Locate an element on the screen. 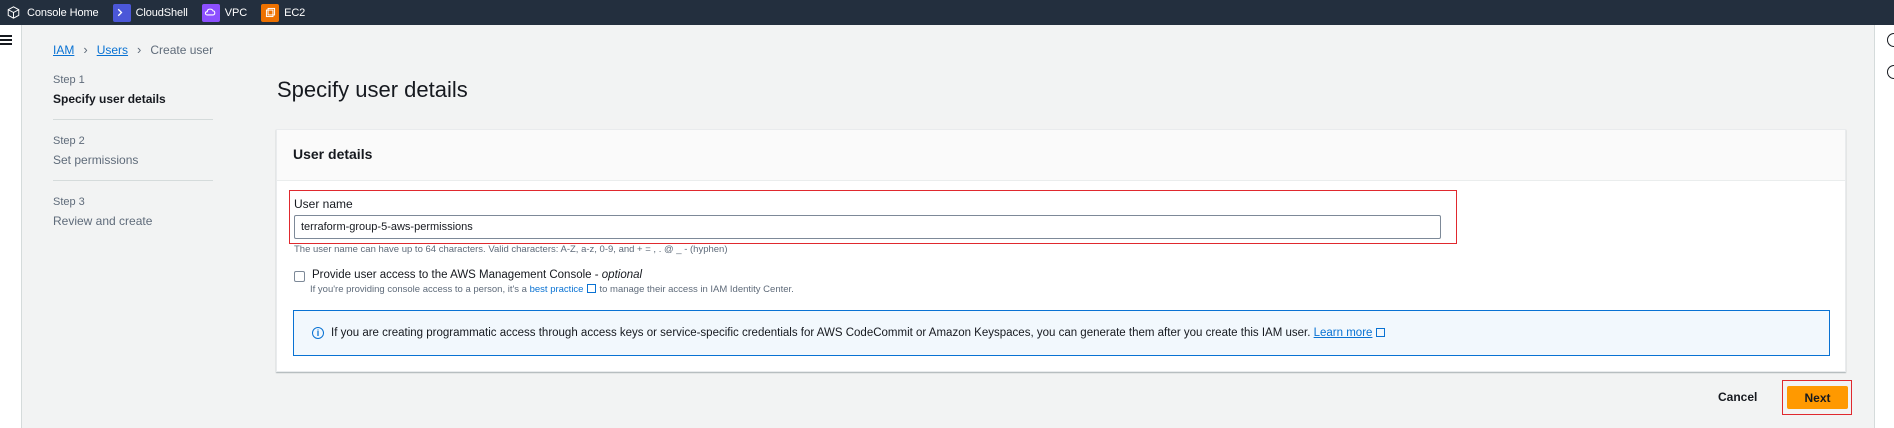 This screenshot has width=1894, height=428. page-title: Specify user details is located at coordinates (372, 89).